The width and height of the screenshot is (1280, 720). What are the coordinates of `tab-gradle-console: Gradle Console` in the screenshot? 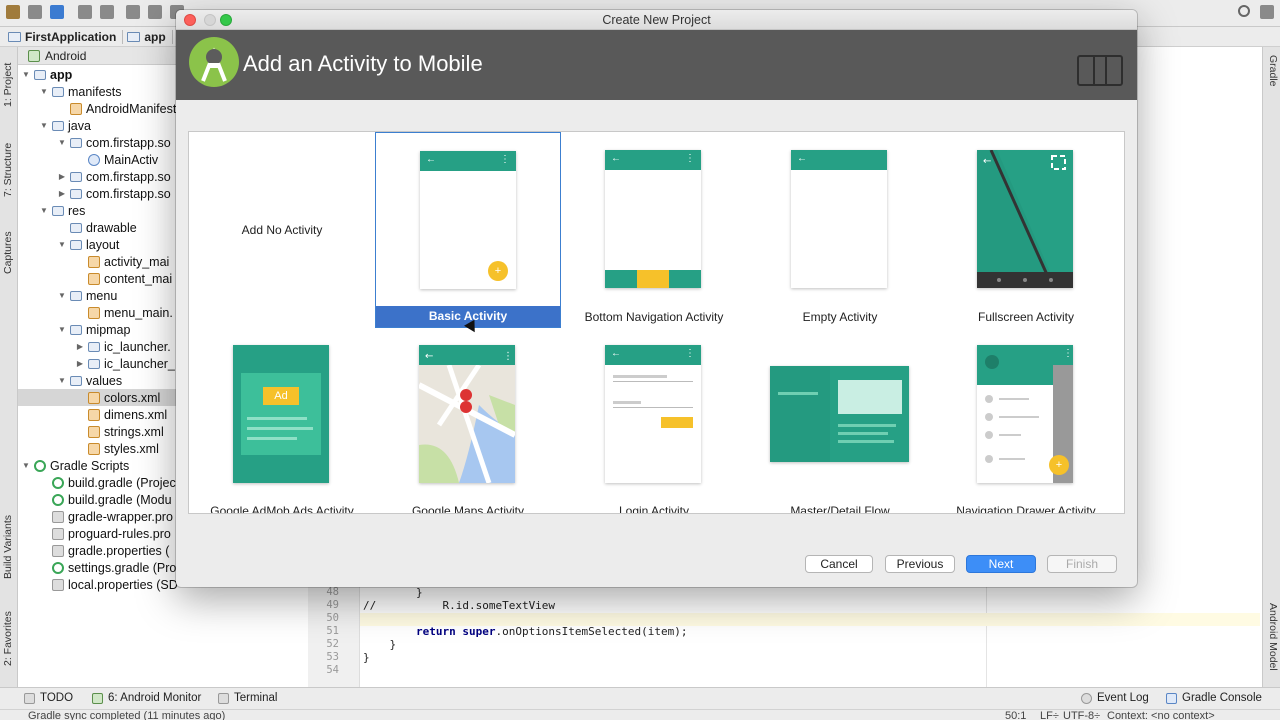 It's located at (1214, 698).